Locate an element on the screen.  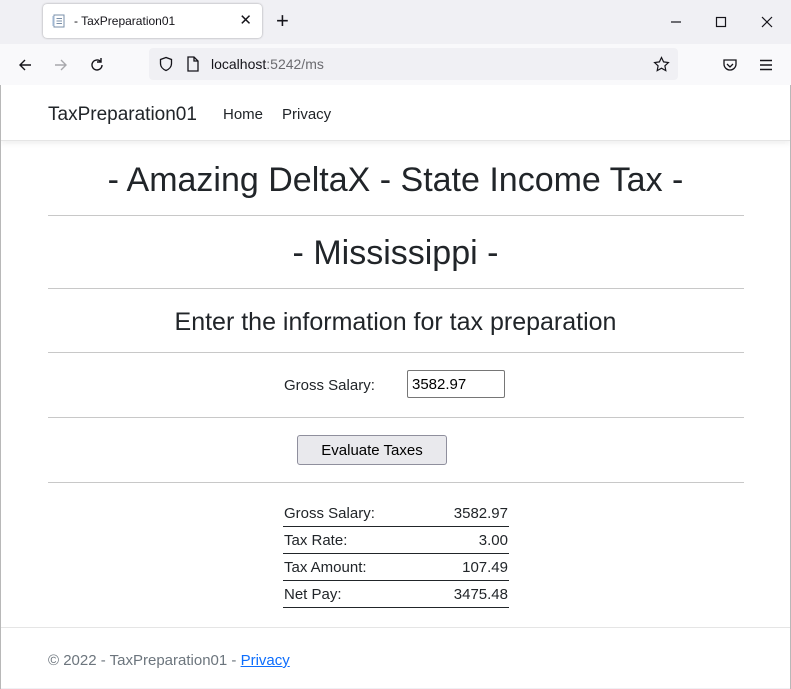
browser-toolbar: localhost:5242/ms is located at coordinates (395, 65).